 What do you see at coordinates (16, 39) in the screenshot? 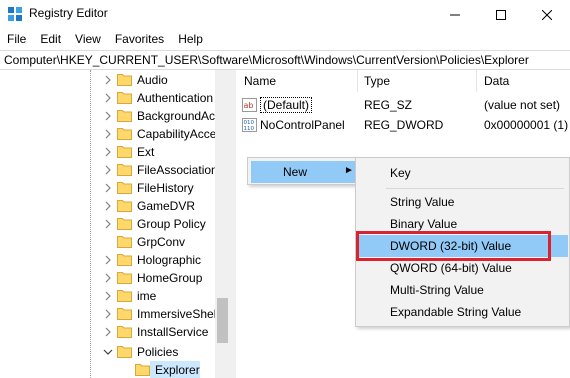
I see `menu-file: File` at bounding box center [16, 39].